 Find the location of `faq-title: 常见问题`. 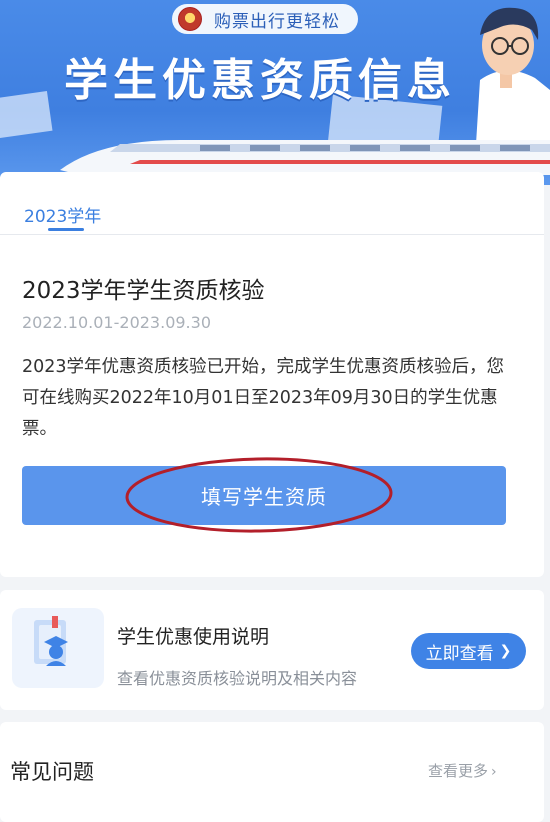

faq-title: 常见问题 is located at coordinates (52, 772).